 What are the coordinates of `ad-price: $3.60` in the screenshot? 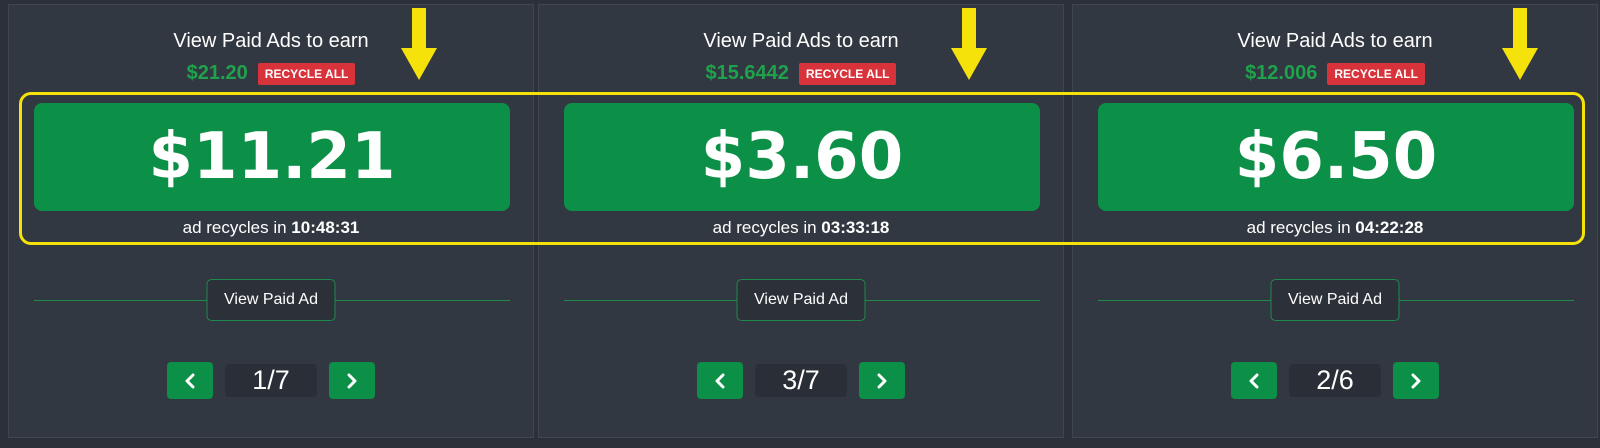 It's located at (802, 157).